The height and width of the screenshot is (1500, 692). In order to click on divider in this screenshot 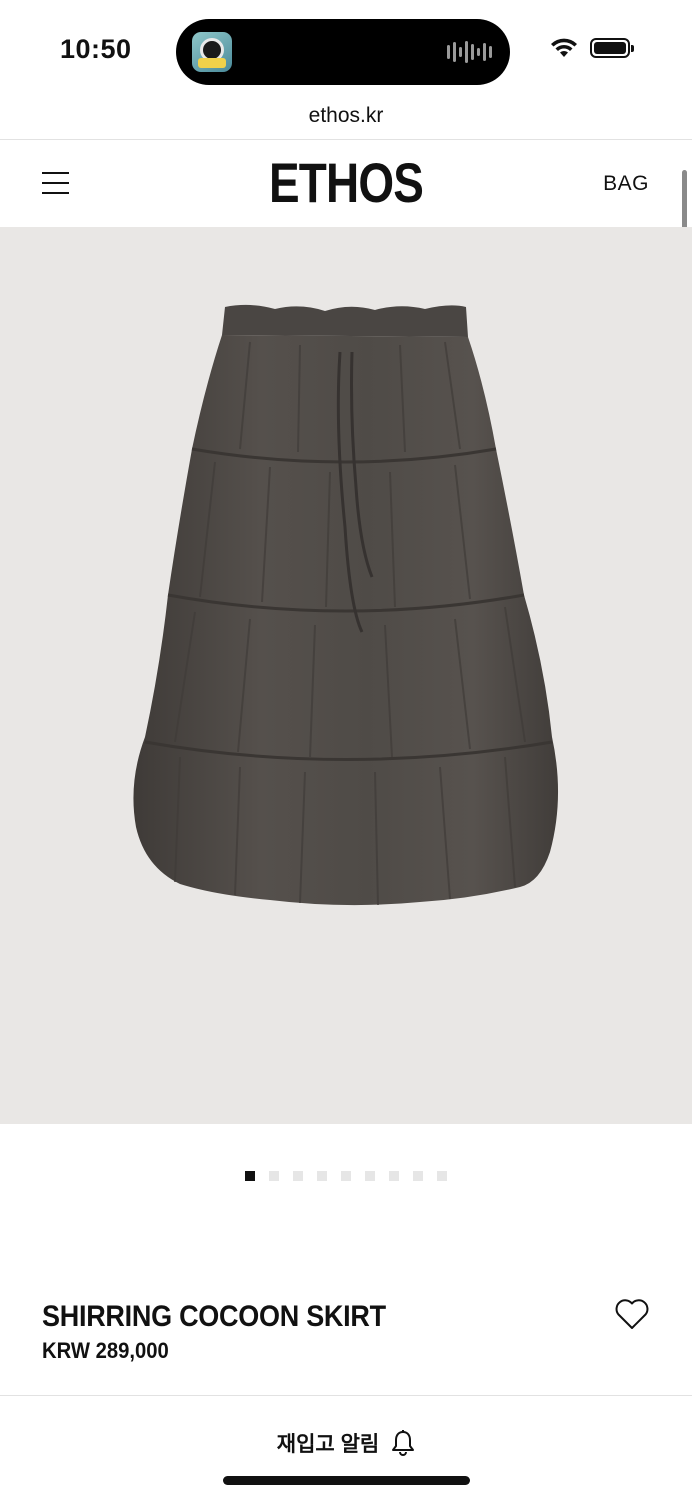, I will do `click(346, 1395)`.